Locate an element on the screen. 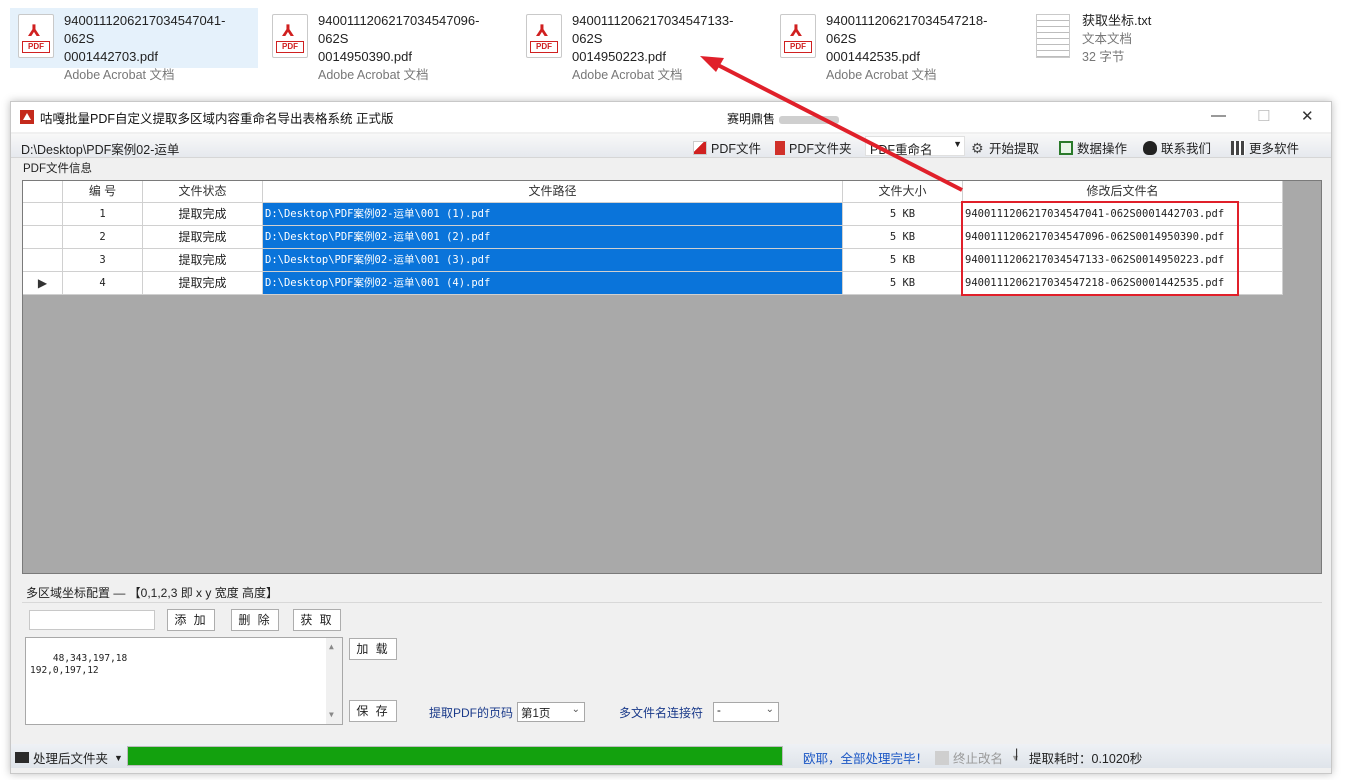  cell-no: 4 is located at coordinates (103, 283).